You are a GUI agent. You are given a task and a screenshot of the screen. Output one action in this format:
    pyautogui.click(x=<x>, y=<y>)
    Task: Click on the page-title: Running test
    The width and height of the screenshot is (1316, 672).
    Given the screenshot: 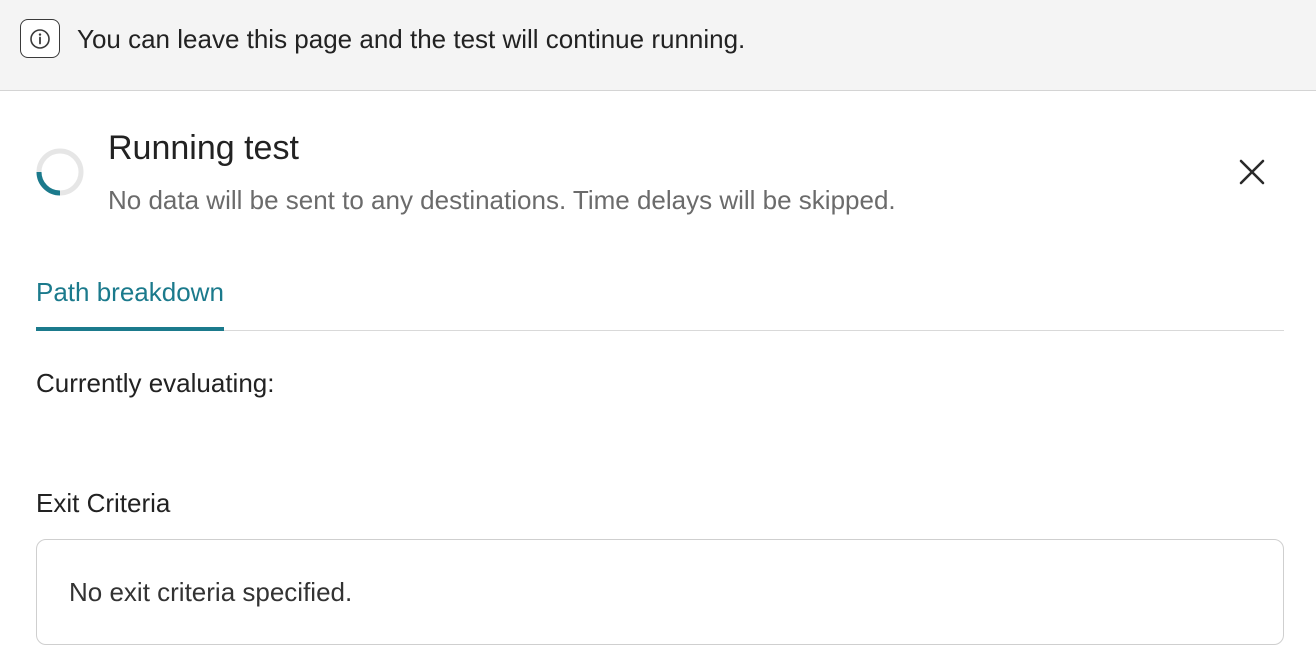 What is the action you would take?
    pyautogui.click(x=203, y=148)
    